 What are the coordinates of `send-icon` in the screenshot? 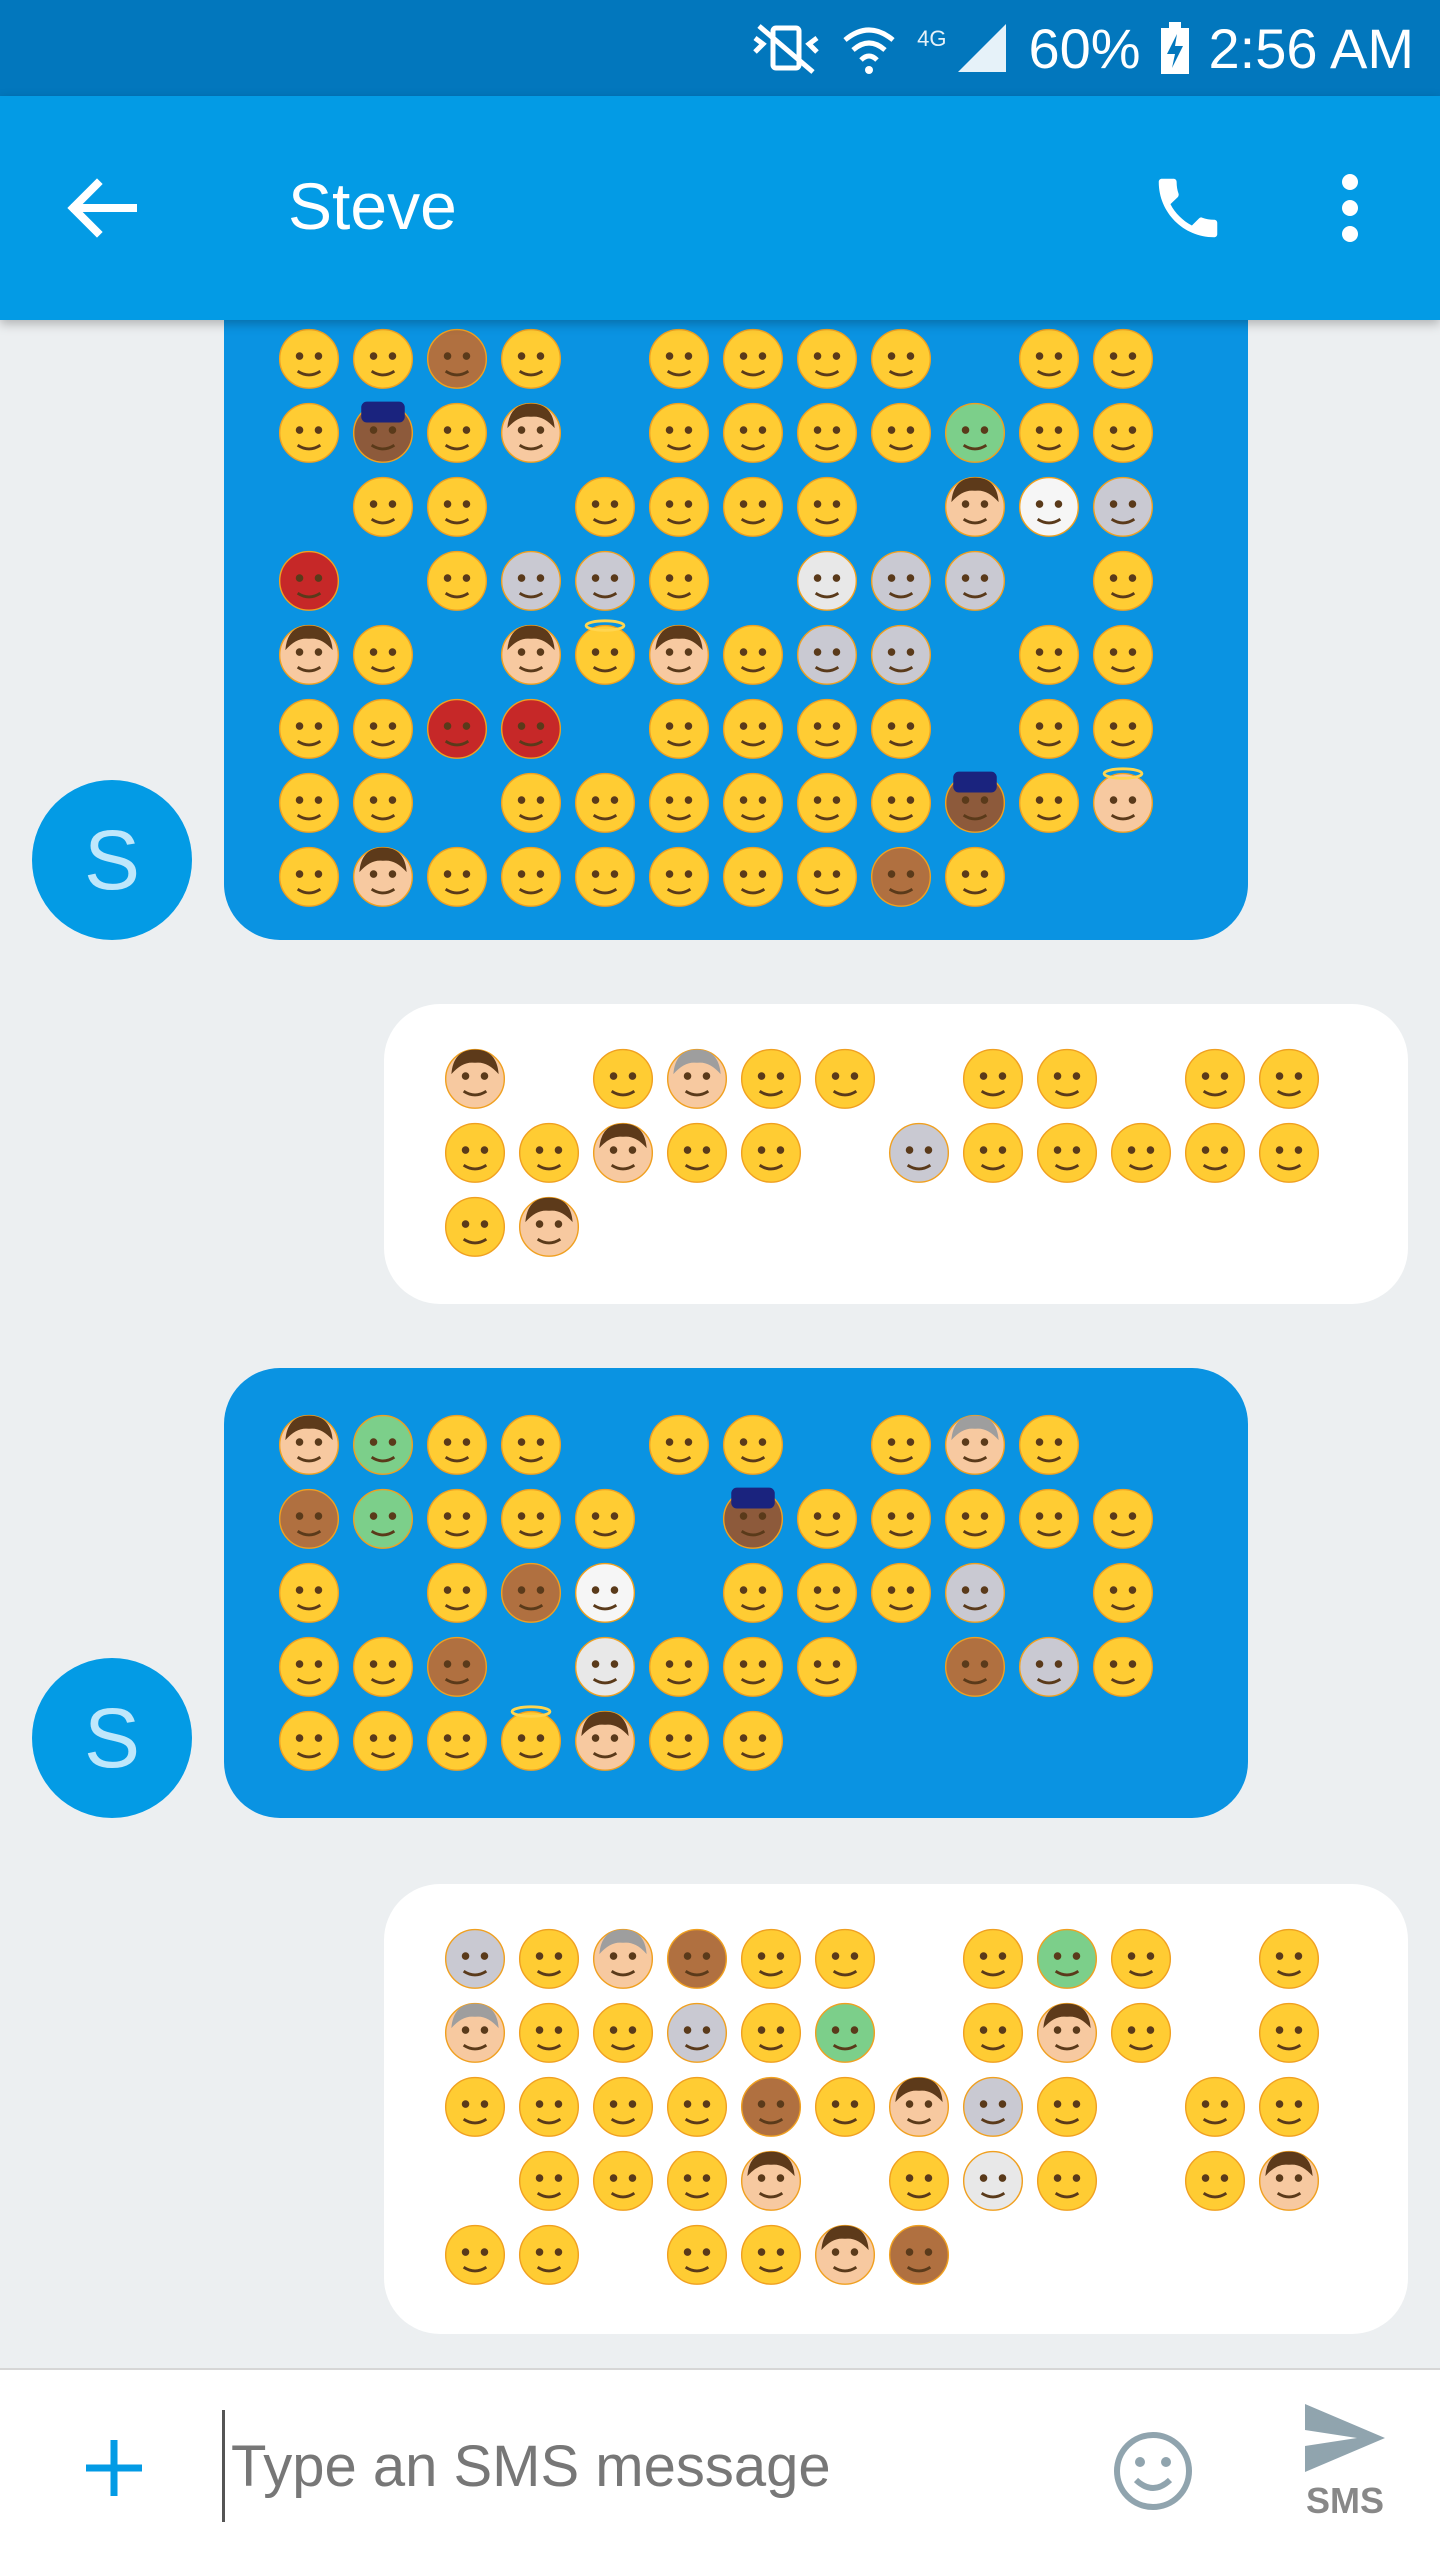 It's located at (1345, 2438).